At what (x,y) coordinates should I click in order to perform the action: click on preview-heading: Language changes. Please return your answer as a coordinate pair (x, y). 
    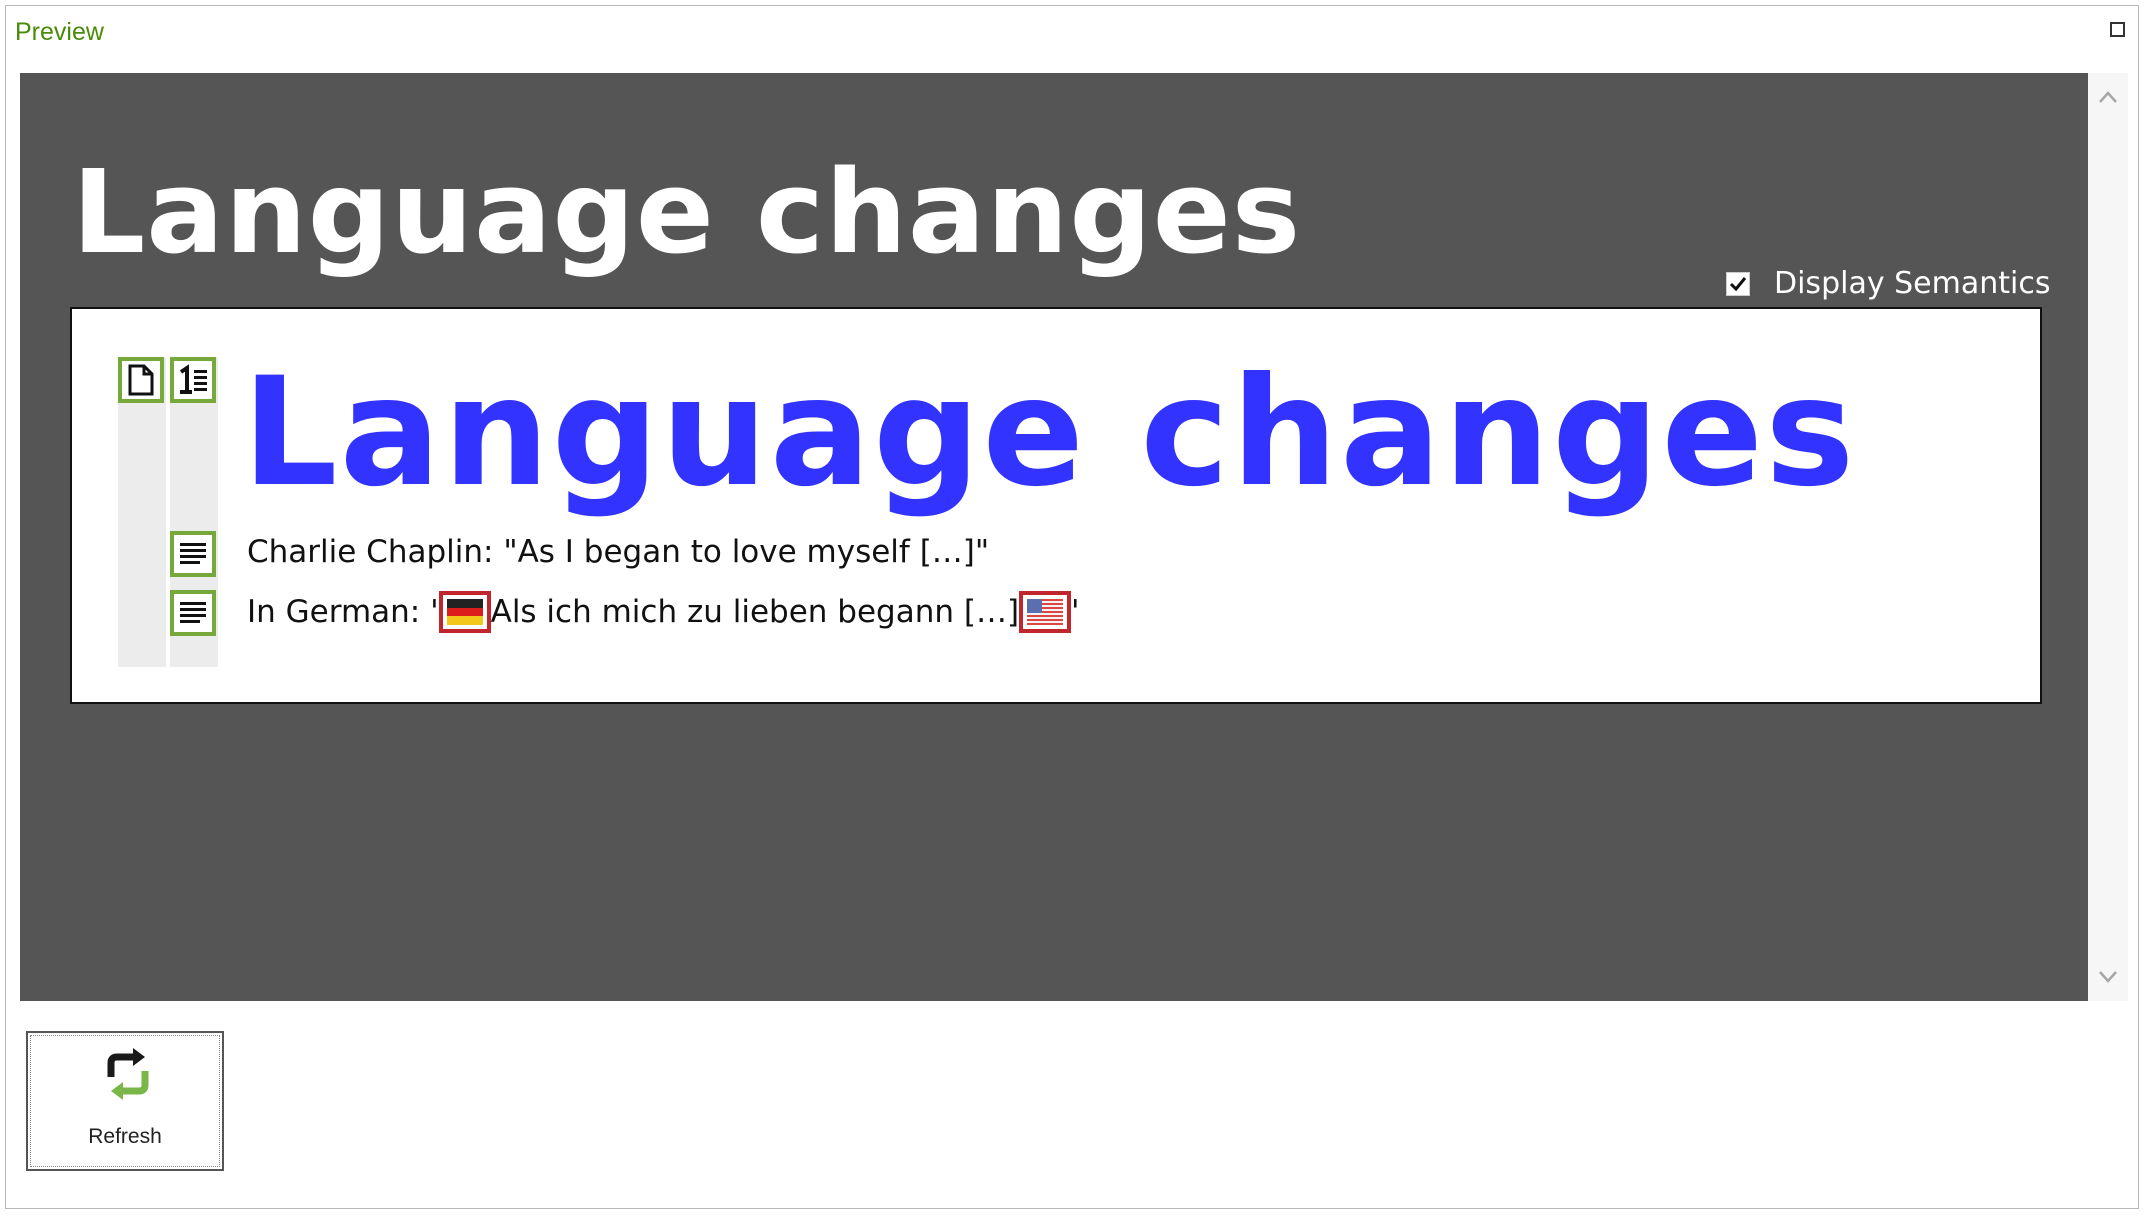
    Looking at the image, I should click on (687, 213).